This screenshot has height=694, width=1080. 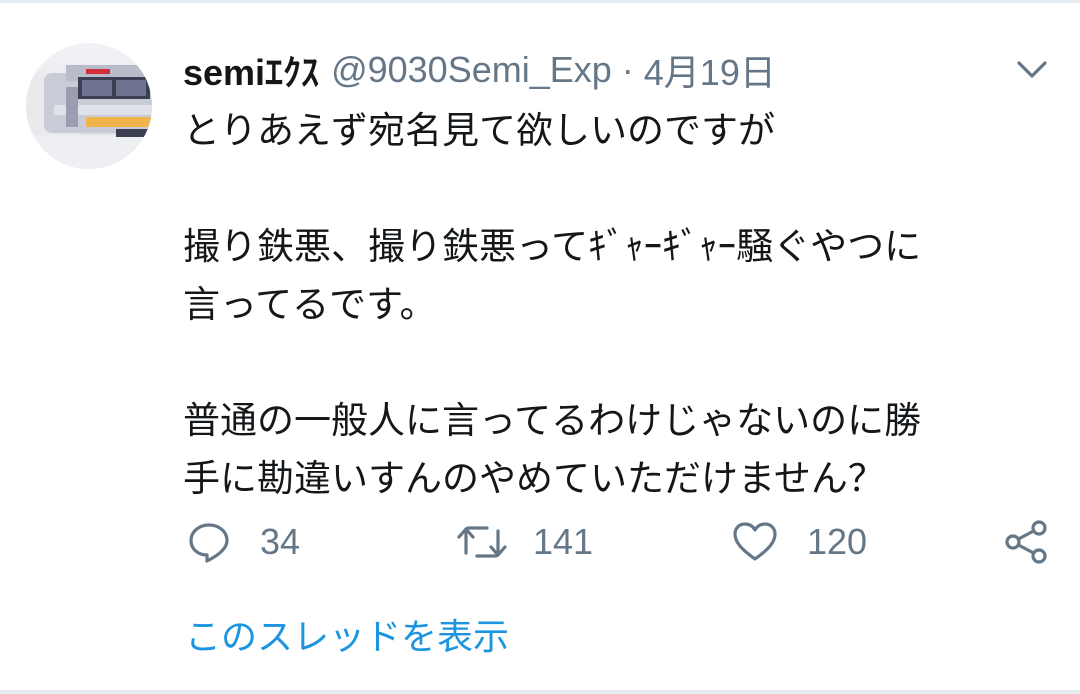 What do you see at coordinates (209, 543) in the screenshot?
I see `reply-bubble-icon` at bounding box center [209, 543].